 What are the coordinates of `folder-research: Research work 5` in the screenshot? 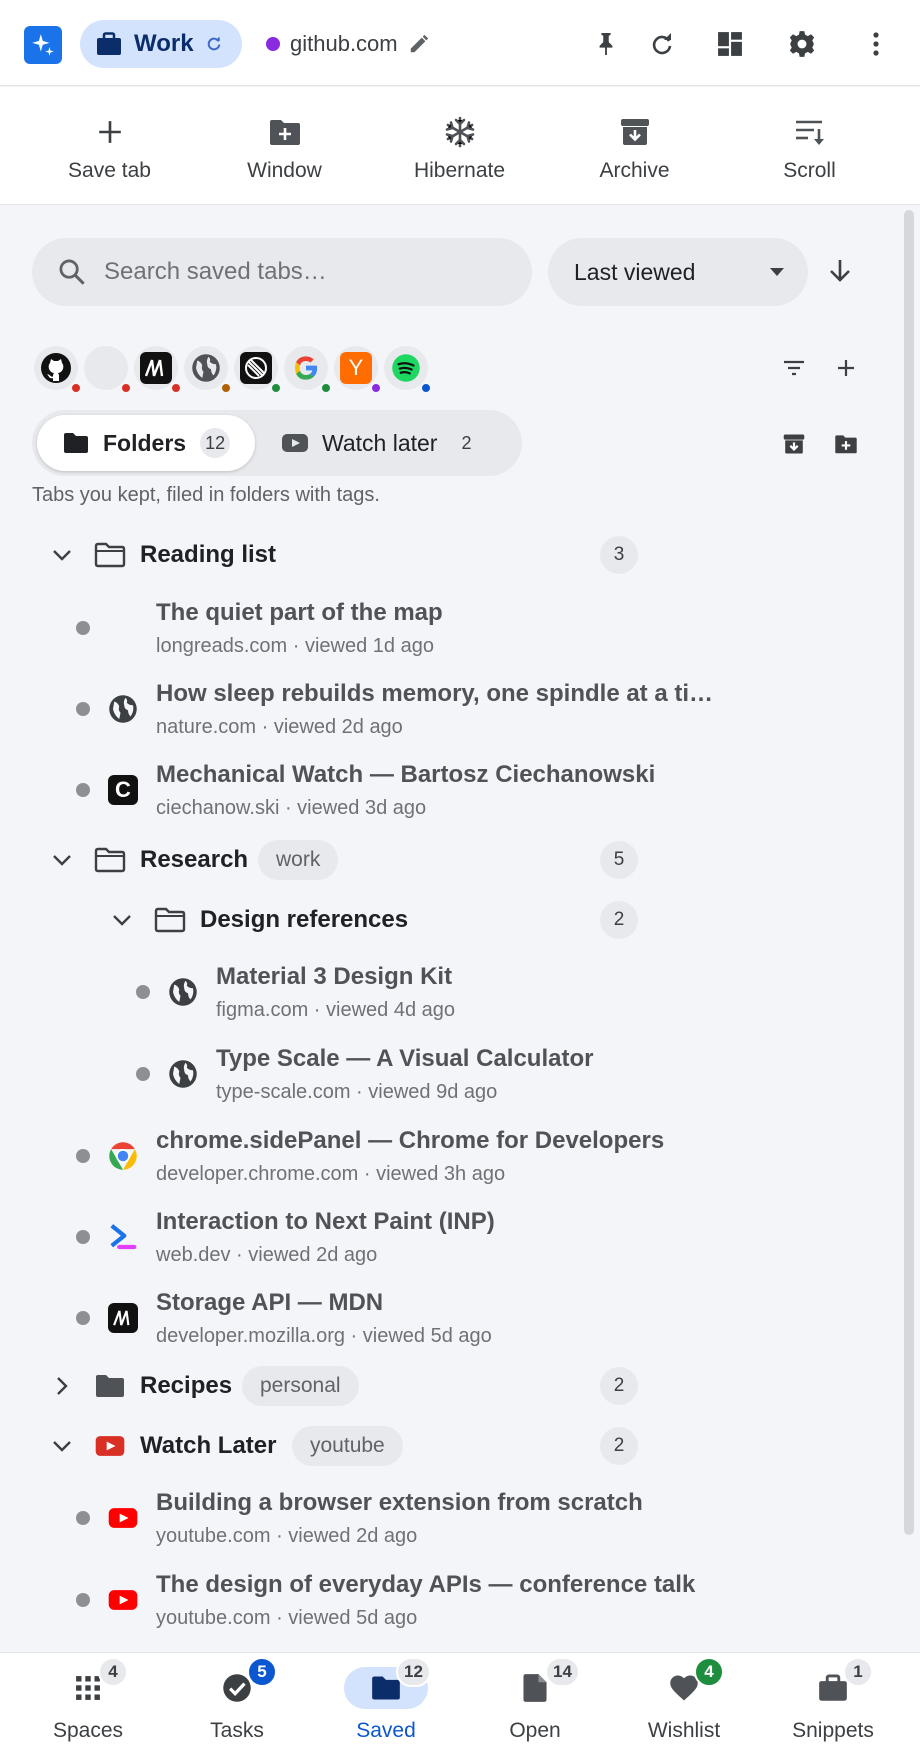 It's located at (450, 860).